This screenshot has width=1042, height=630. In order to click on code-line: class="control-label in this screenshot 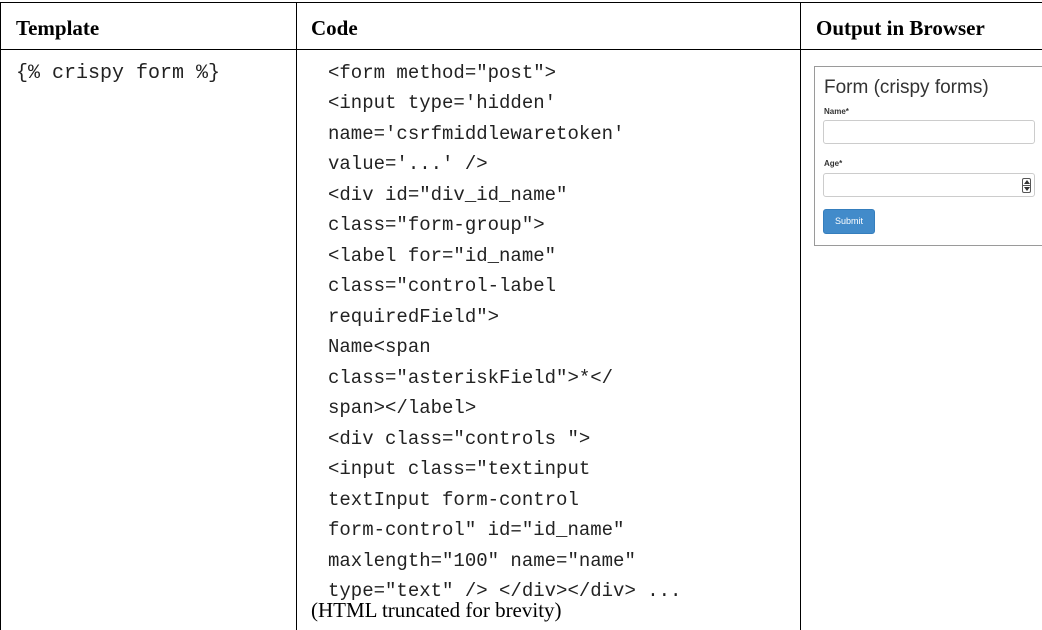, I will do `click(442, 286)`.